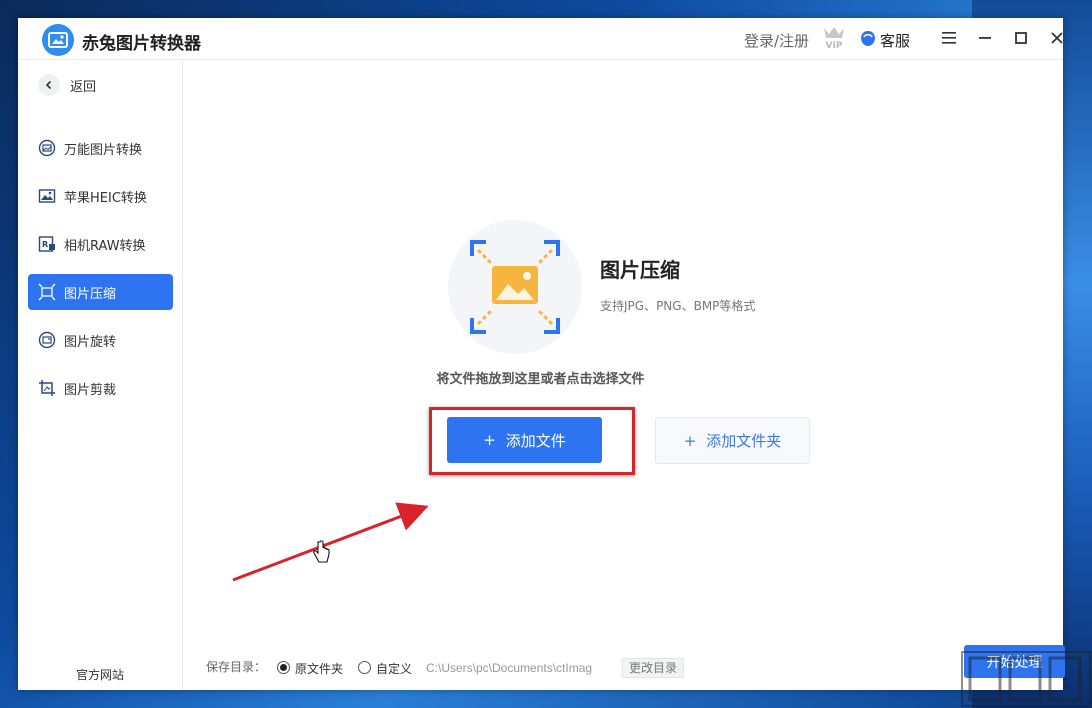 Image resolution: width=1092 pixels, height=708 pixels. I want to click on feature-description: 支持JPG、PNG、BMP等格式, so click(678, 306).